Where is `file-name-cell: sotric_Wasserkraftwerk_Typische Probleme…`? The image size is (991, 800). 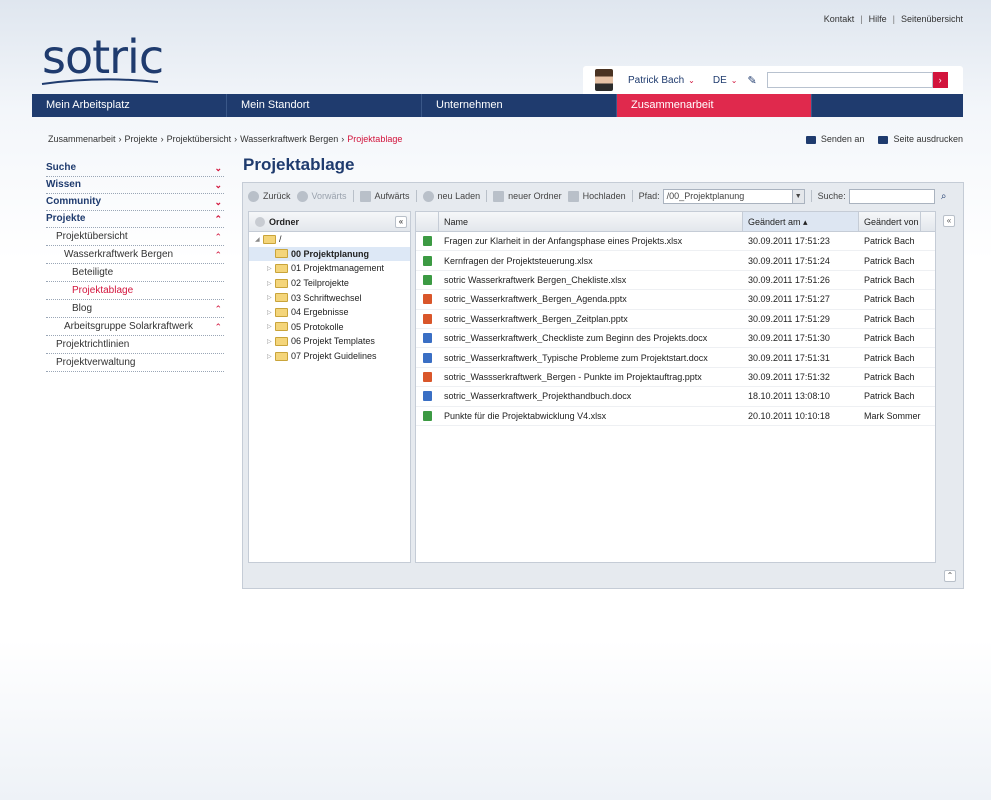
file-name-cell: sotric_Wasserkraftwerk_Typische Probleme… is located at coordinates (591, 358).